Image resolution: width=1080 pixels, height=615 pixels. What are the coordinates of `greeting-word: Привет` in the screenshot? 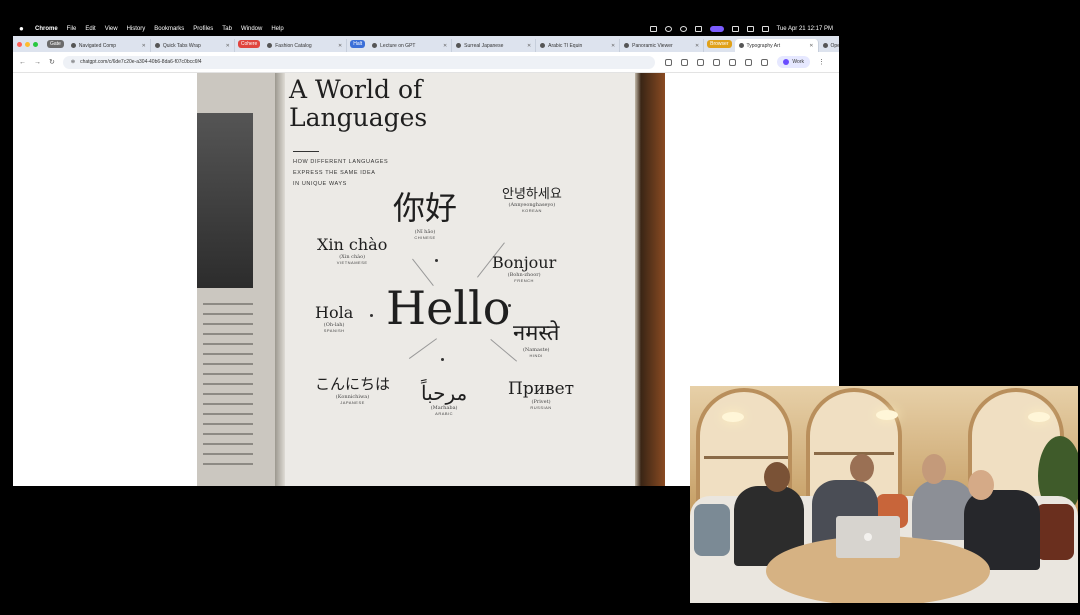 It's located at (541, 389).